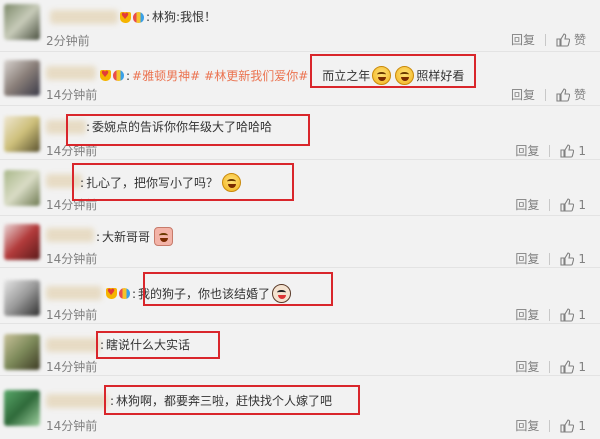 This screenshot has height=439, width=600. Describe the element at coordinates (282, 293) in the screenshot. I see `doge-emoji-icon` at that location.